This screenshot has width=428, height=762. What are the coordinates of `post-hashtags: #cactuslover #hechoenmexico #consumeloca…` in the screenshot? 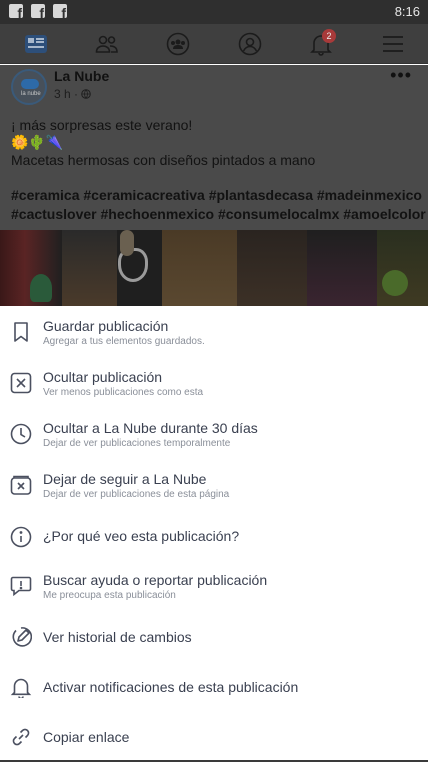 It's located at (218, 214).